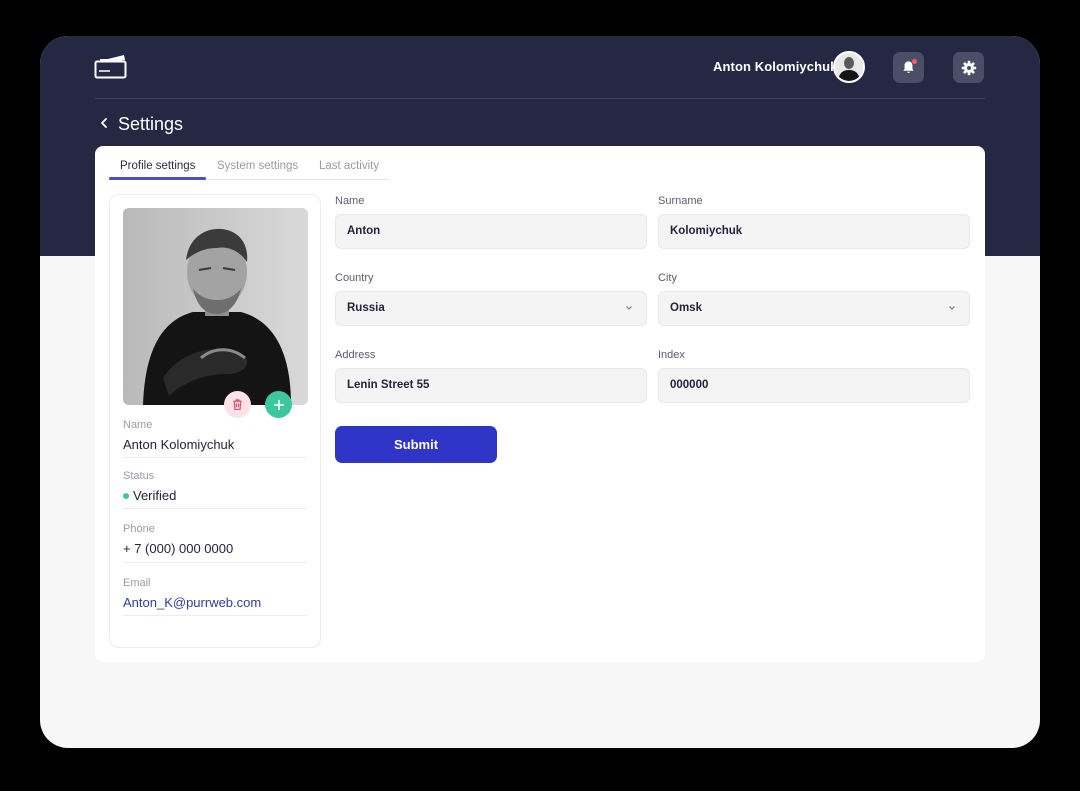 This screenshot has width=1080, height=791. I want to click on country-select-value: Russia, so click(366, 308).